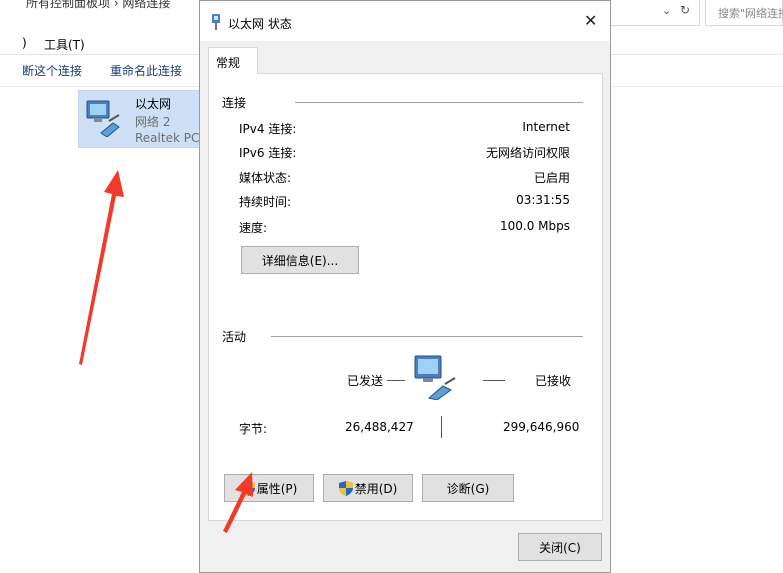 This screenshot has width=783, height=573. What do you see at coordinates (379, 427) in the screenshot?
I see `bytes-sent-value: 26,488,427` at bounding box center [379, 427].